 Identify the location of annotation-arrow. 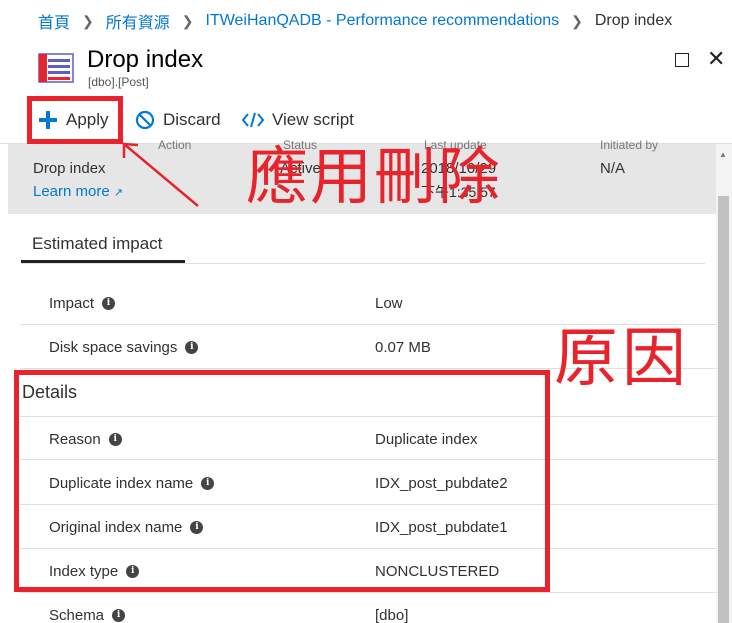
(160, 174).